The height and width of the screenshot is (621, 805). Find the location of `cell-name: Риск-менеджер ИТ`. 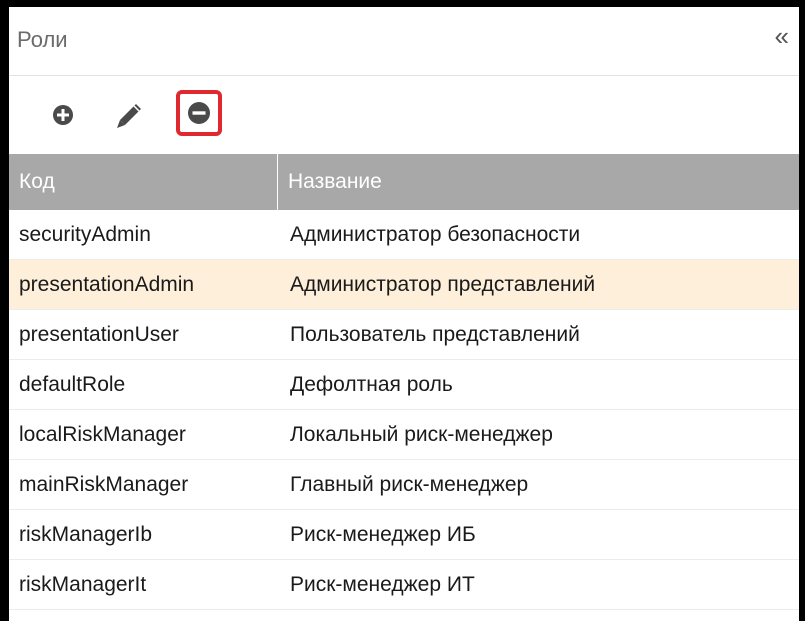

cell-name: Риск-менеджер ИТ is located at coordinates (382, 584).